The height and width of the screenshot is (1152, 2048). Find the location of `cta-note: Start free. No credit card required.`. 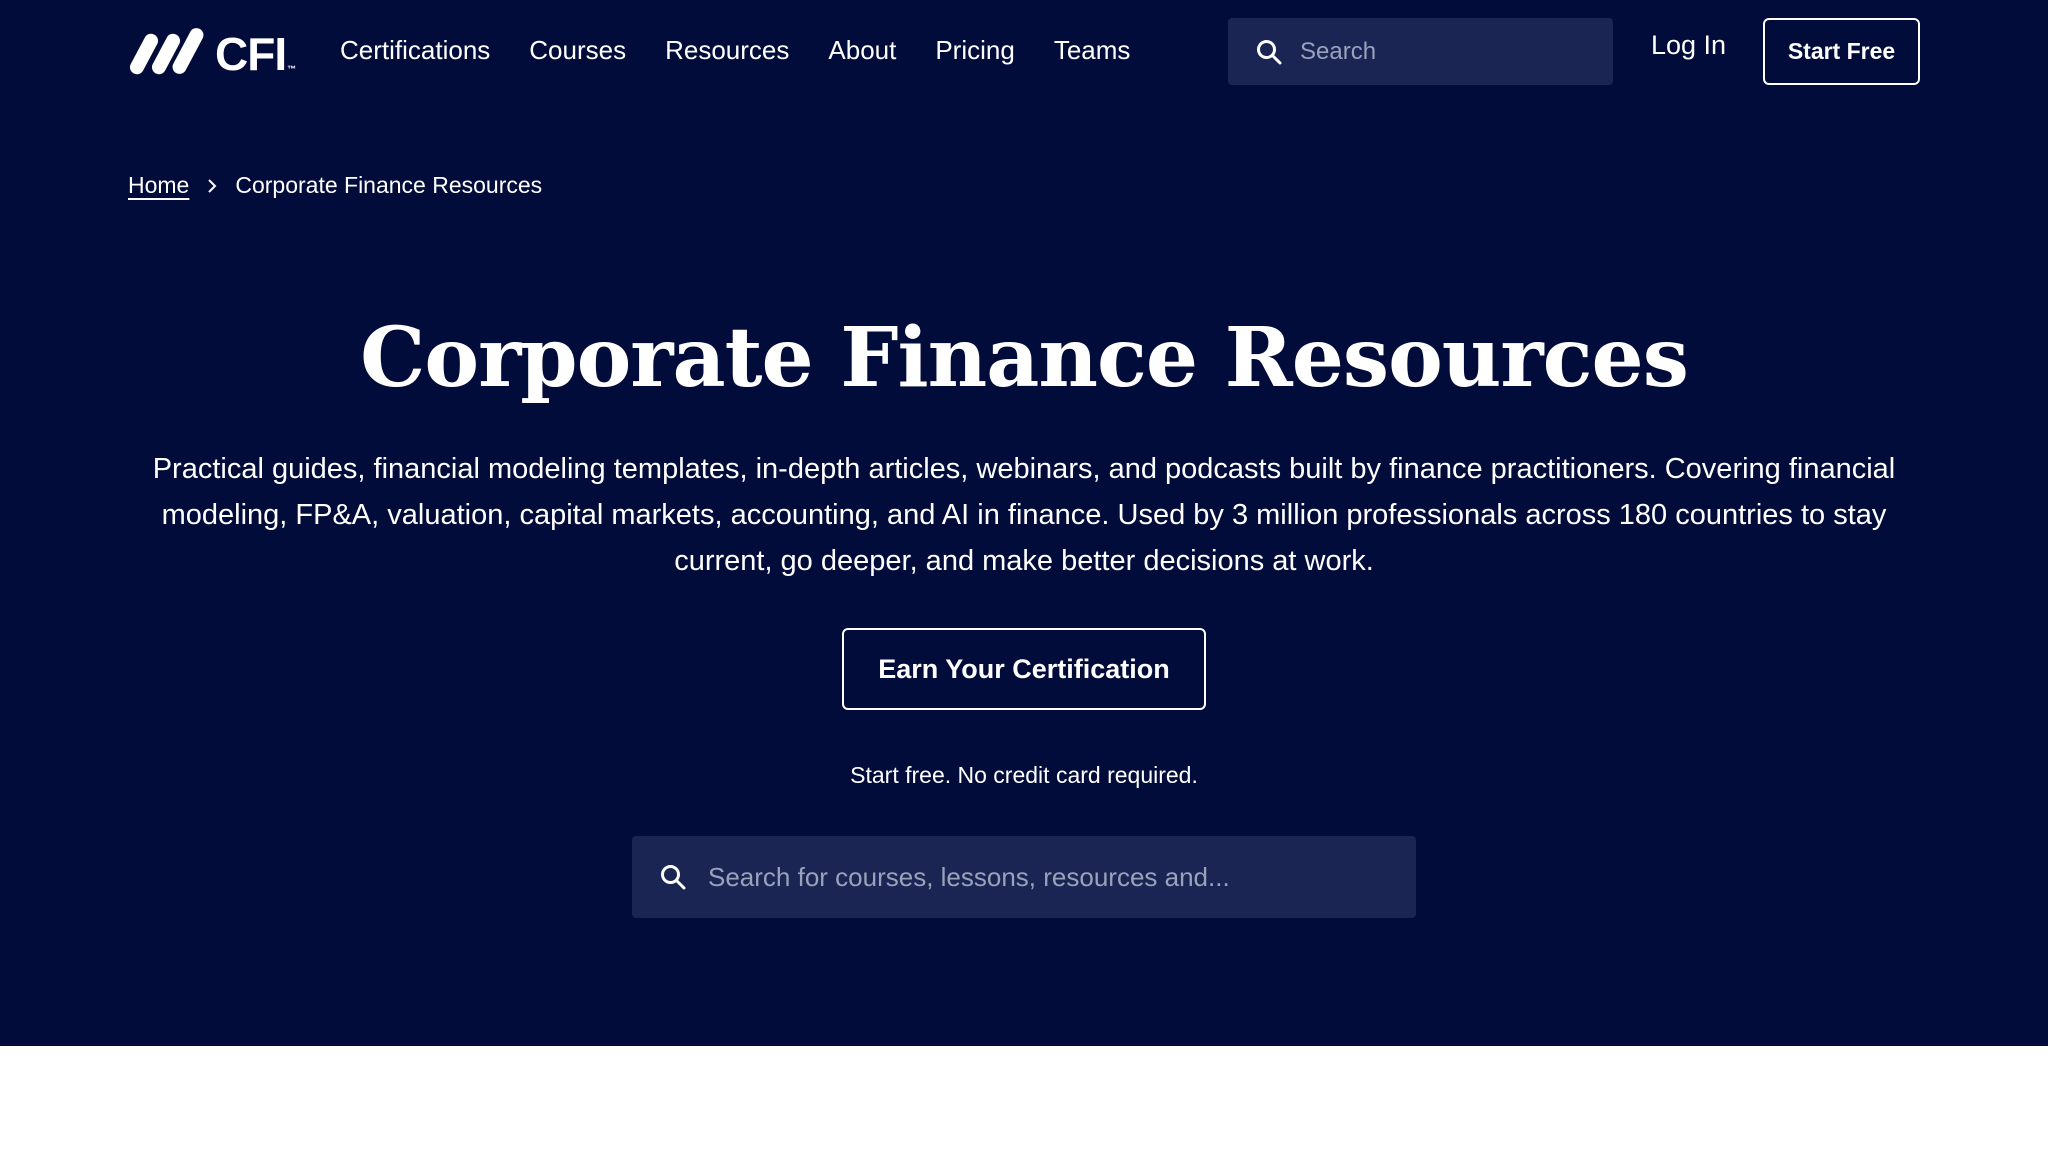

cta-note: Start free. No credit card required. is located at coordinates (1024, 775).